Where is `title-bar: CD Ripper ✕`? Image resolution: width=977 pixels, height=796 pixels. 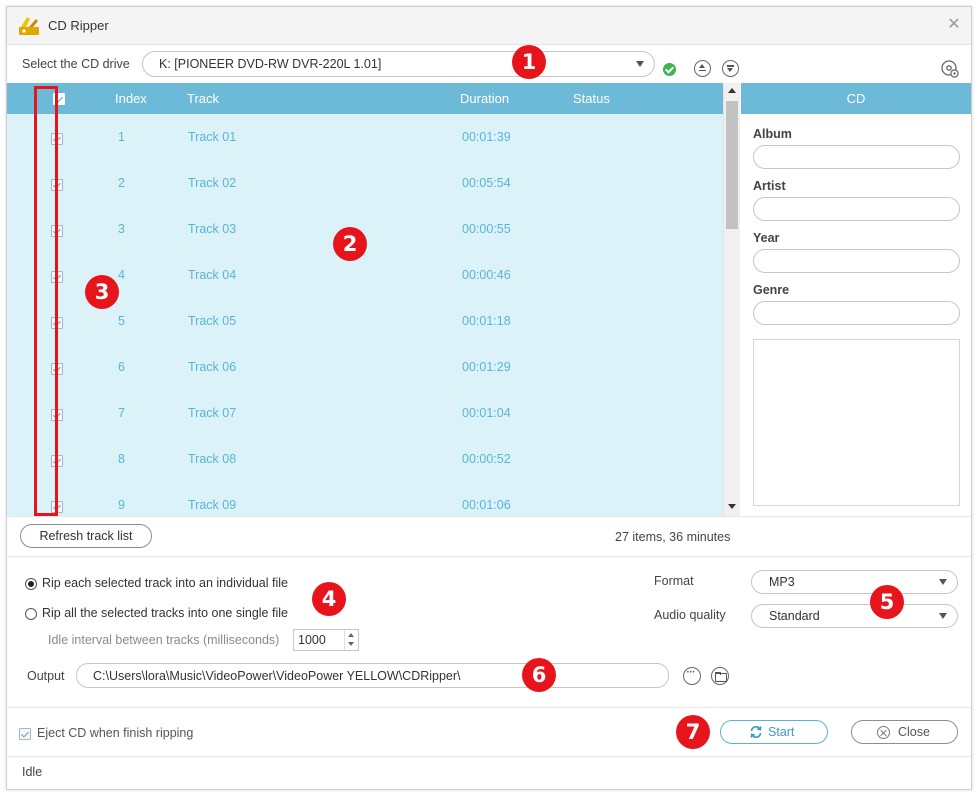
title-bar: CD Ripper ✕ is located at coordinates (489, 26).